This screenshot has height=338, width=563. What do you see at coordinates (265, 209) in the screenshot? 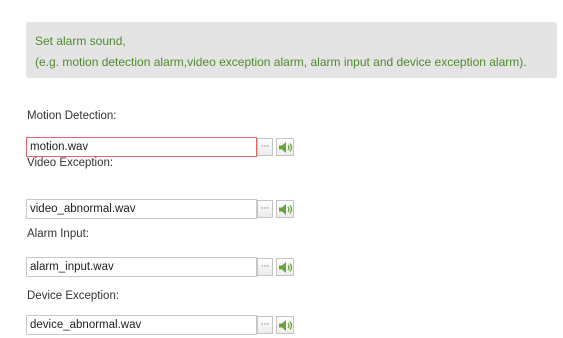
I see `video-exception-browse-button: ···` at bounding box center [265, 209].